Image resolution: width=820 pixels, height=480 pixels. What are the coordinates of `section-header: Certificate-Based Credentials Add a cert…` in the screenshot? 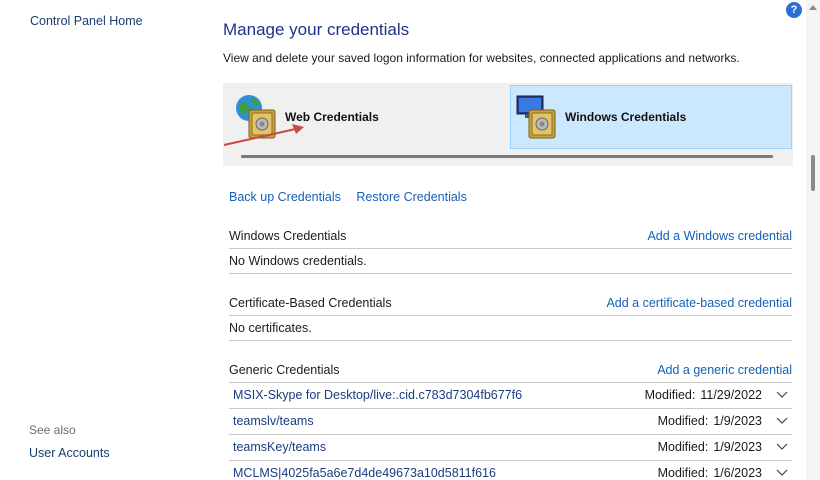 It's located at (510, 305).